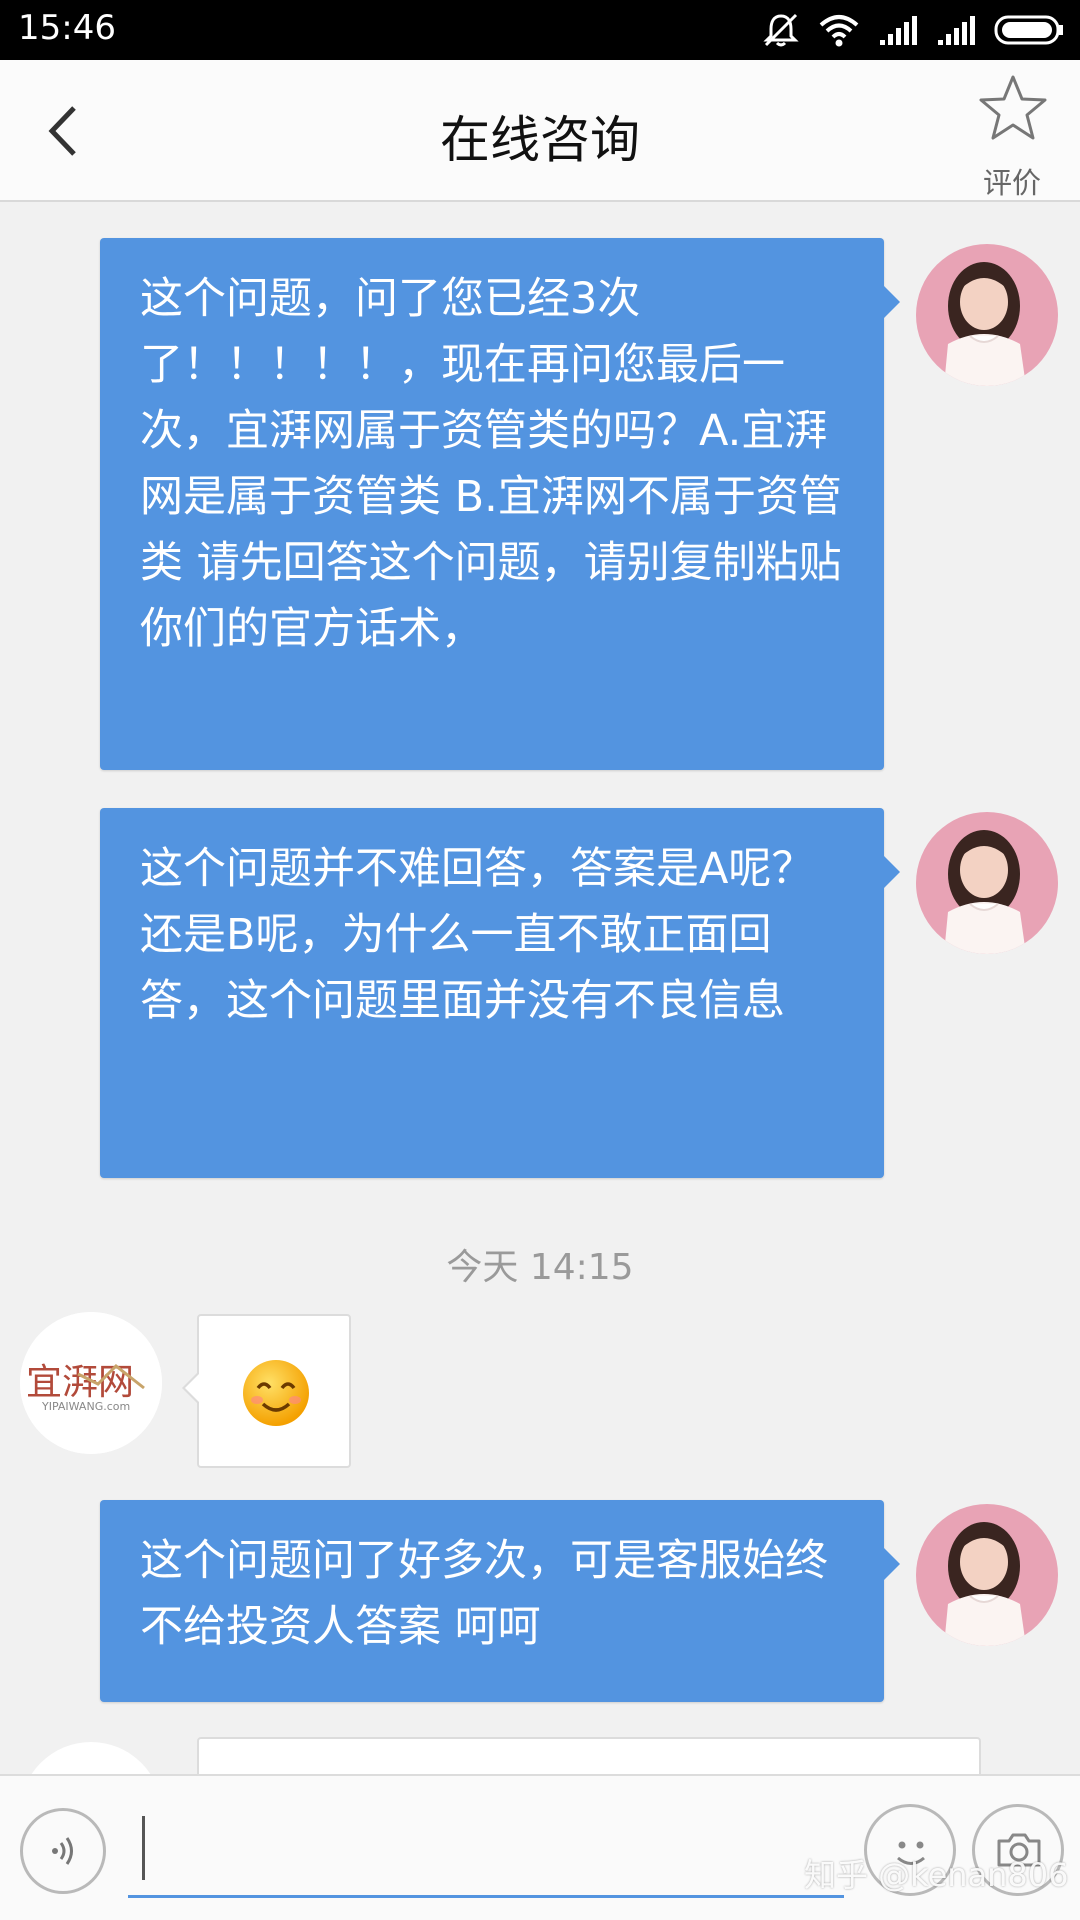 Image resolution: width=1080 pixels, height=1920 pixels. Describe the element at coordinates (67, 28) in the screenshot. I see `status-time: 15:46` at that location.